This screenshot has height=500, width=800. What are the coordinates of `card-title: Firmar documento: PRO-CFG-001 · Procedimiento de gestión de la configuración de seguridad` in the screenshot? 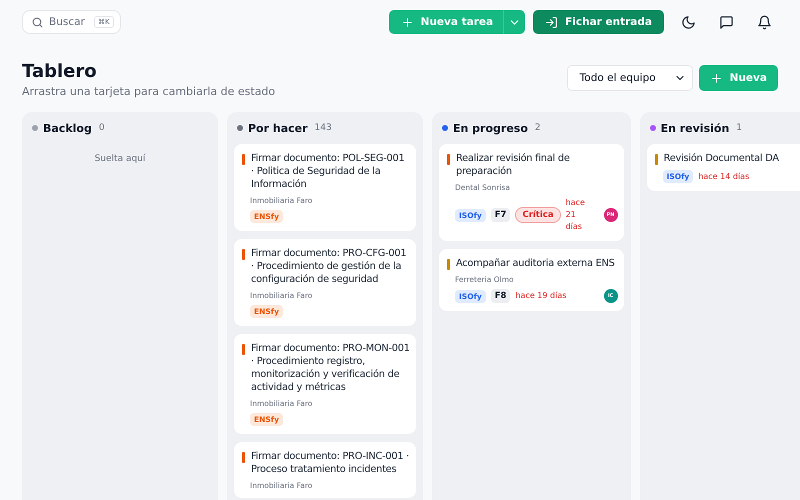 It's located at (329, 266).